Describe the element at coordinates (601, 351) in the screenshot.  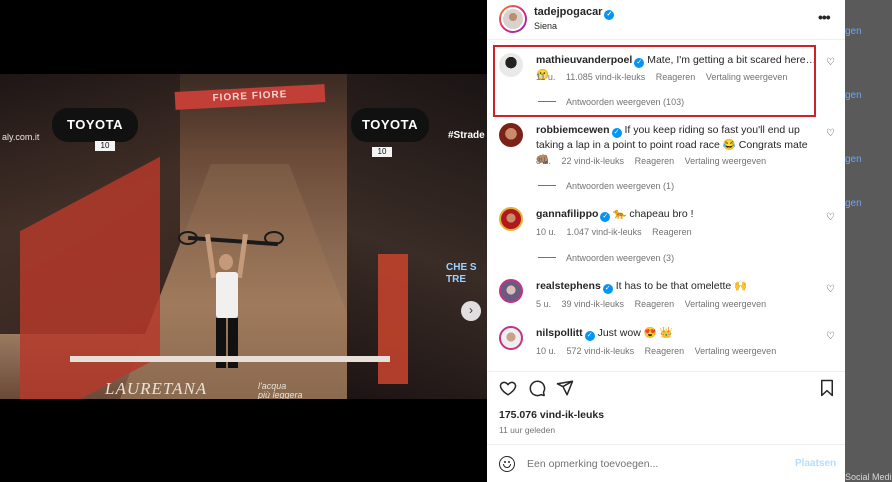
I see `comment-likes: 572 vind-ik-leuks` at that location.